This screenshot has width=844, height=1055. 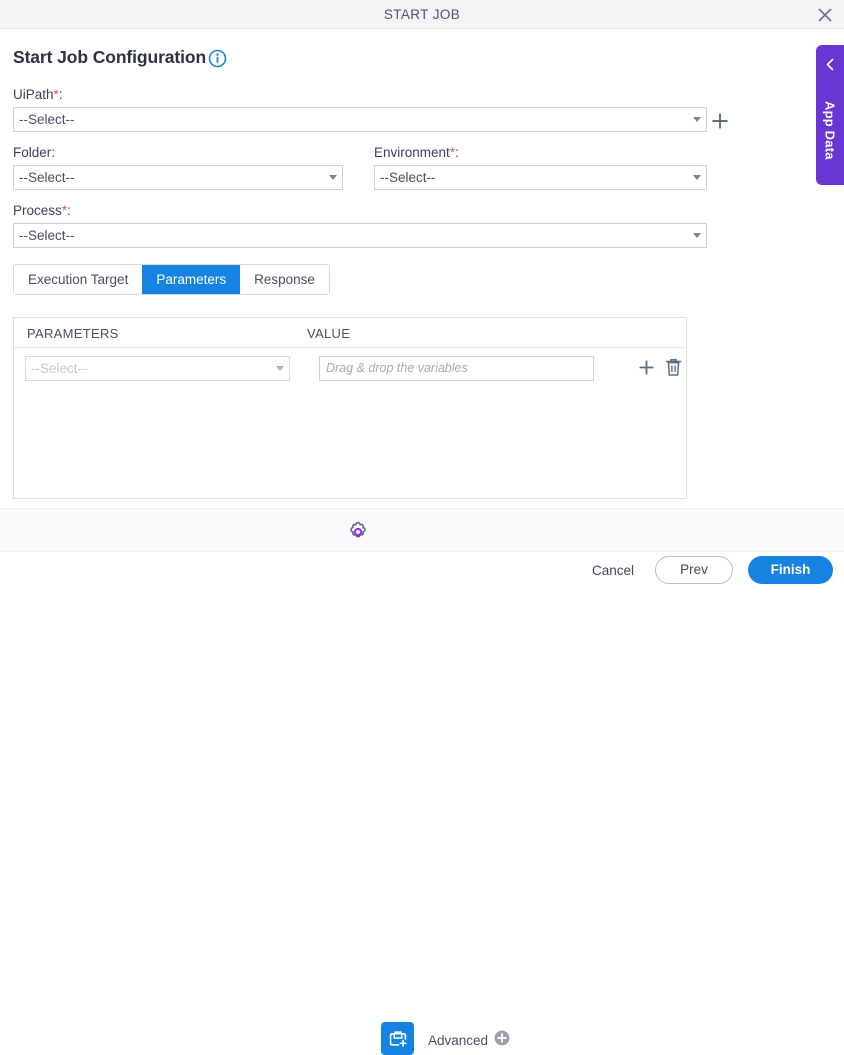 I want to click on add-parameter-button, so click(x=646, y=370).